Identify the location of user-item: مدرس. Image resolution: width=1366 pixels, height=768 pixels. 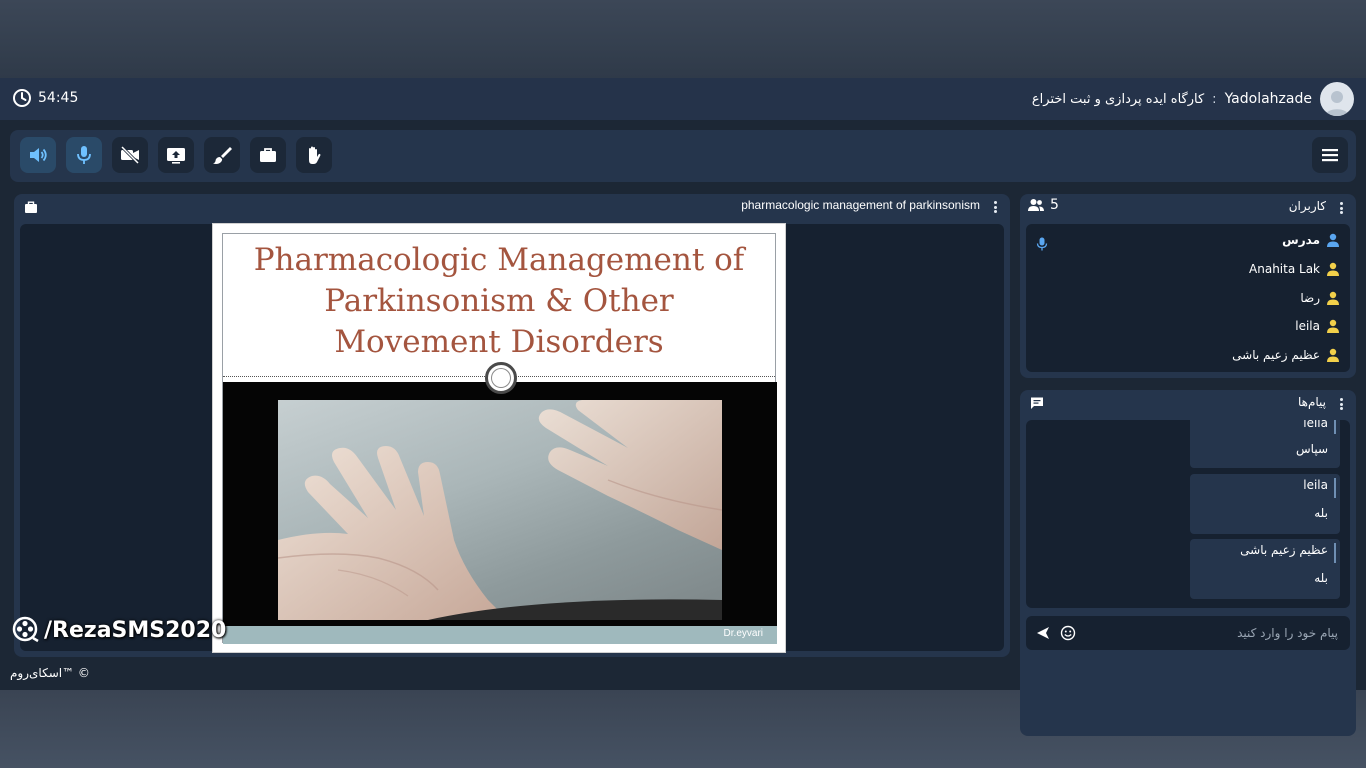
(1311, 240).